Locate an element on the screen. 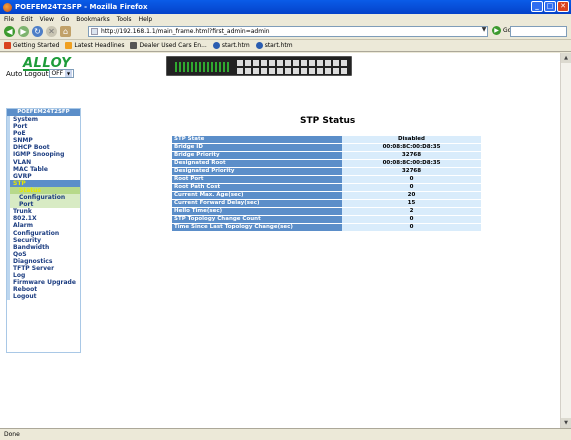  table-row: Designated Root 00:08:8C:00:D8:35 is located at coordinates (326, 163).